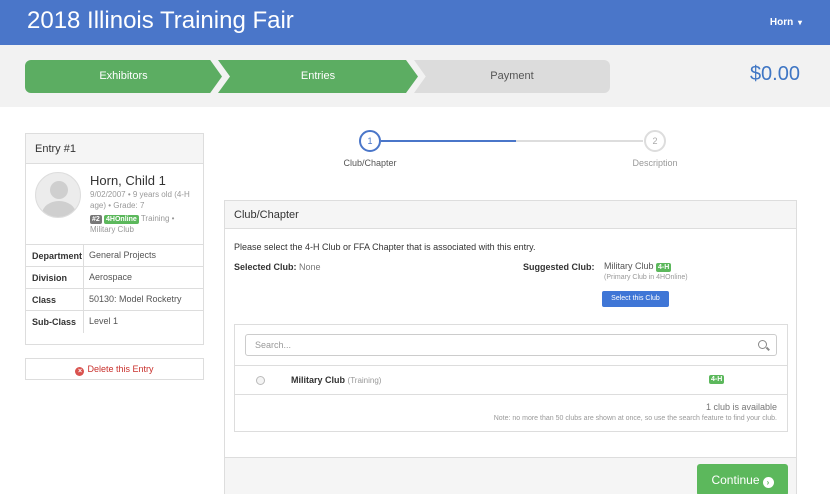 The width and height of the screenshot is (830, 494). Describe the element at coordinates (160, 20) in the screenshot. I see `page-title: 2018 Illinois Training Fair` at that location.